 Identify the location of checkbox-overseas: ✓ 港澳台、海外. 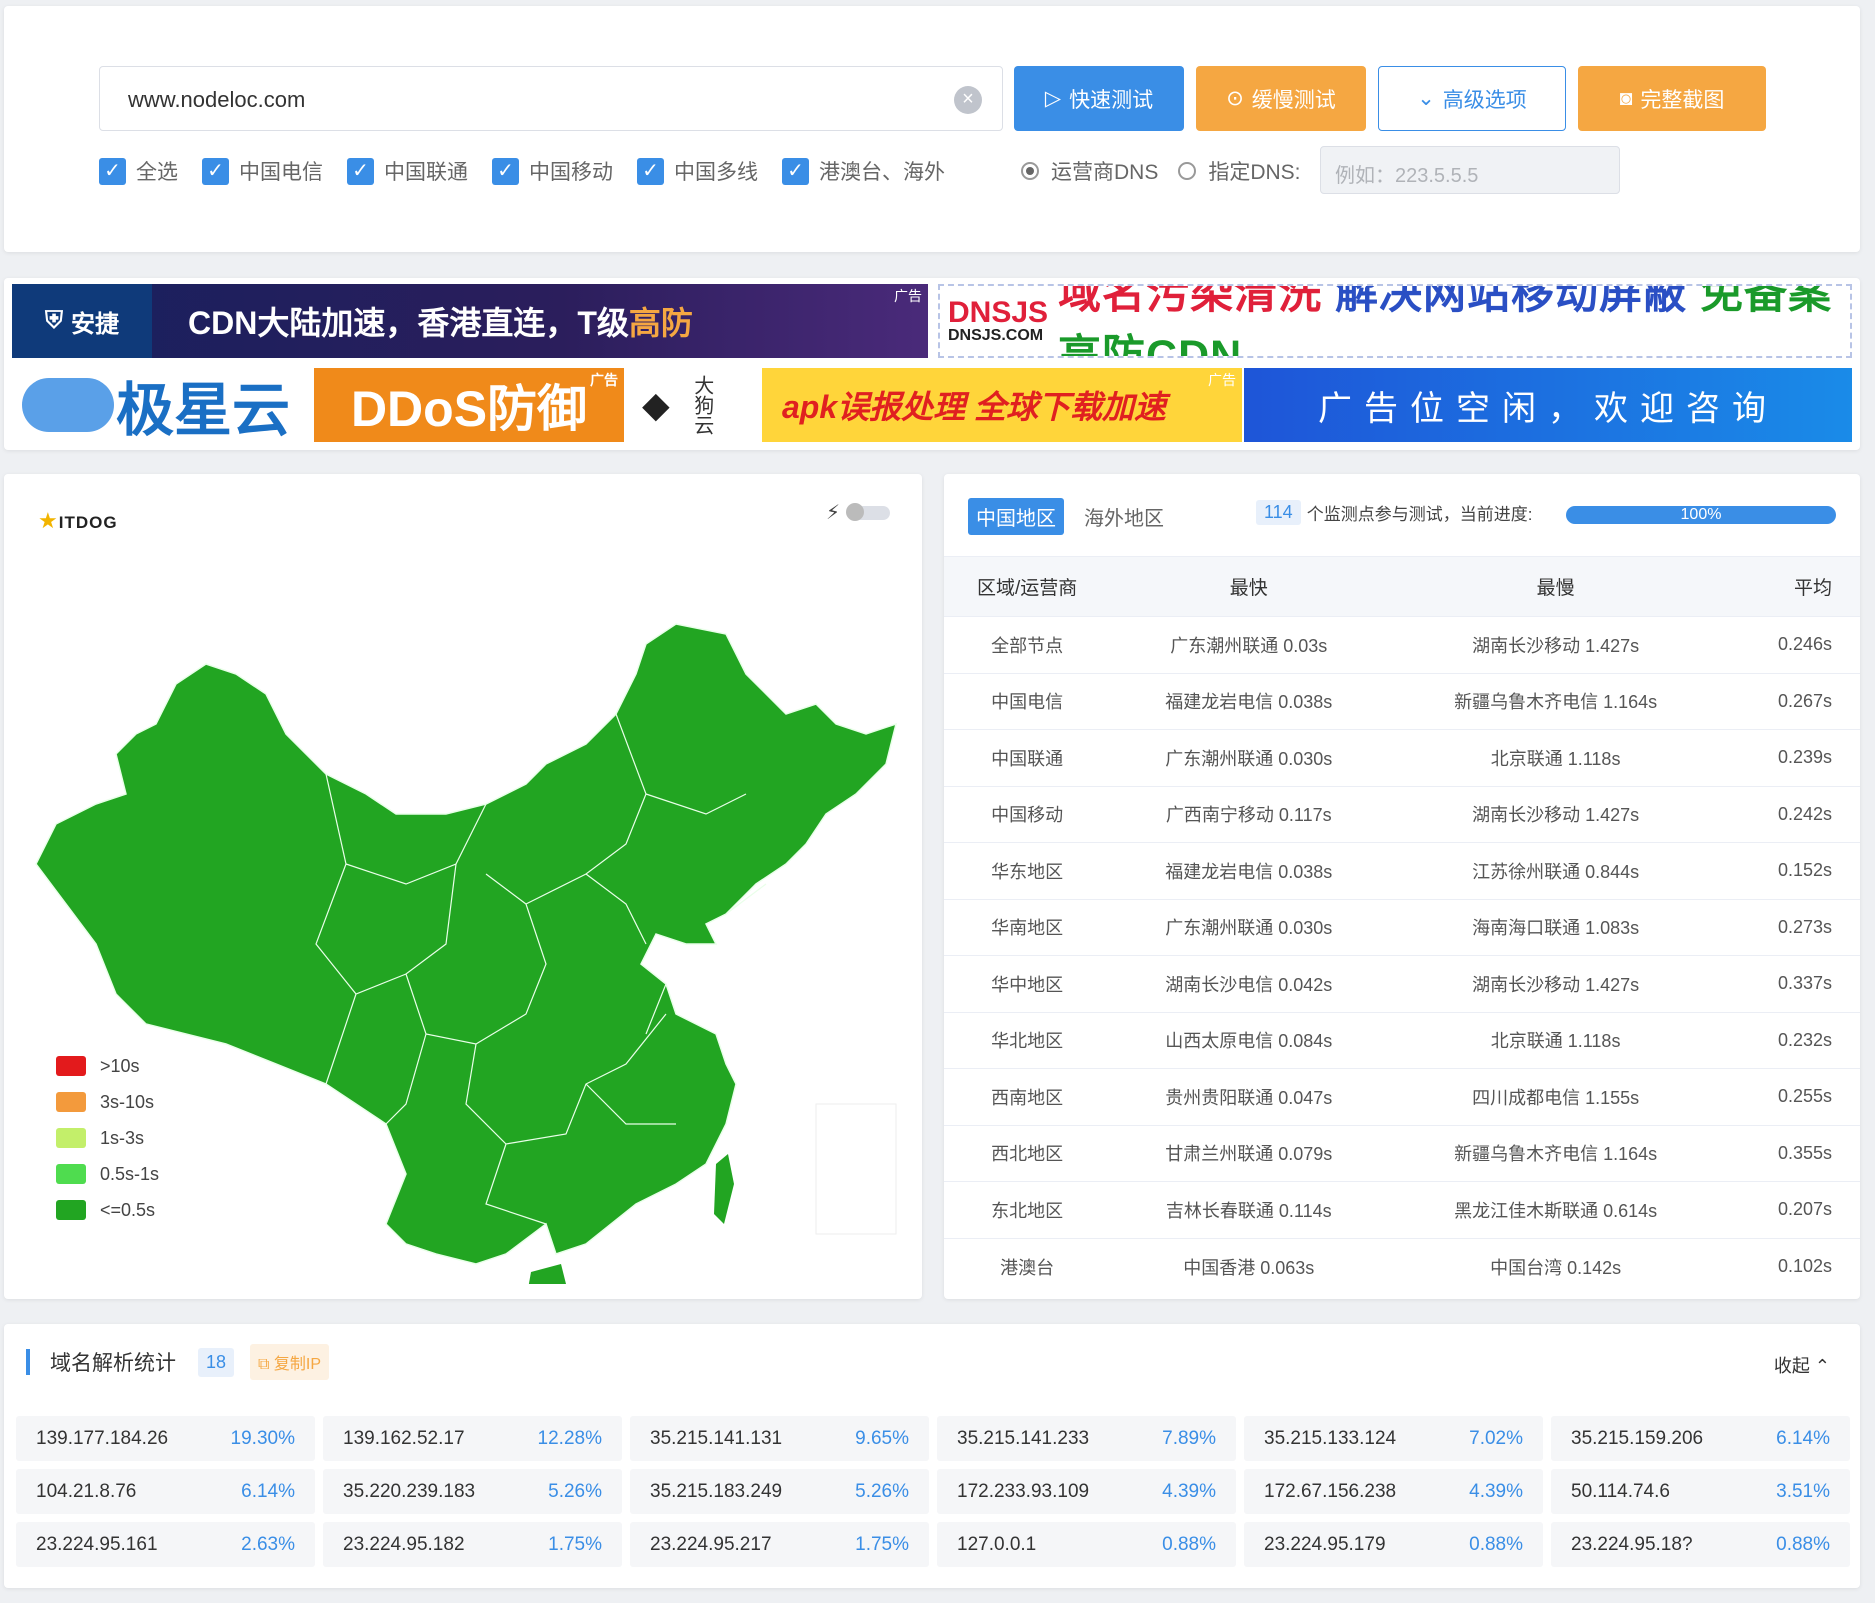
(863, 171).